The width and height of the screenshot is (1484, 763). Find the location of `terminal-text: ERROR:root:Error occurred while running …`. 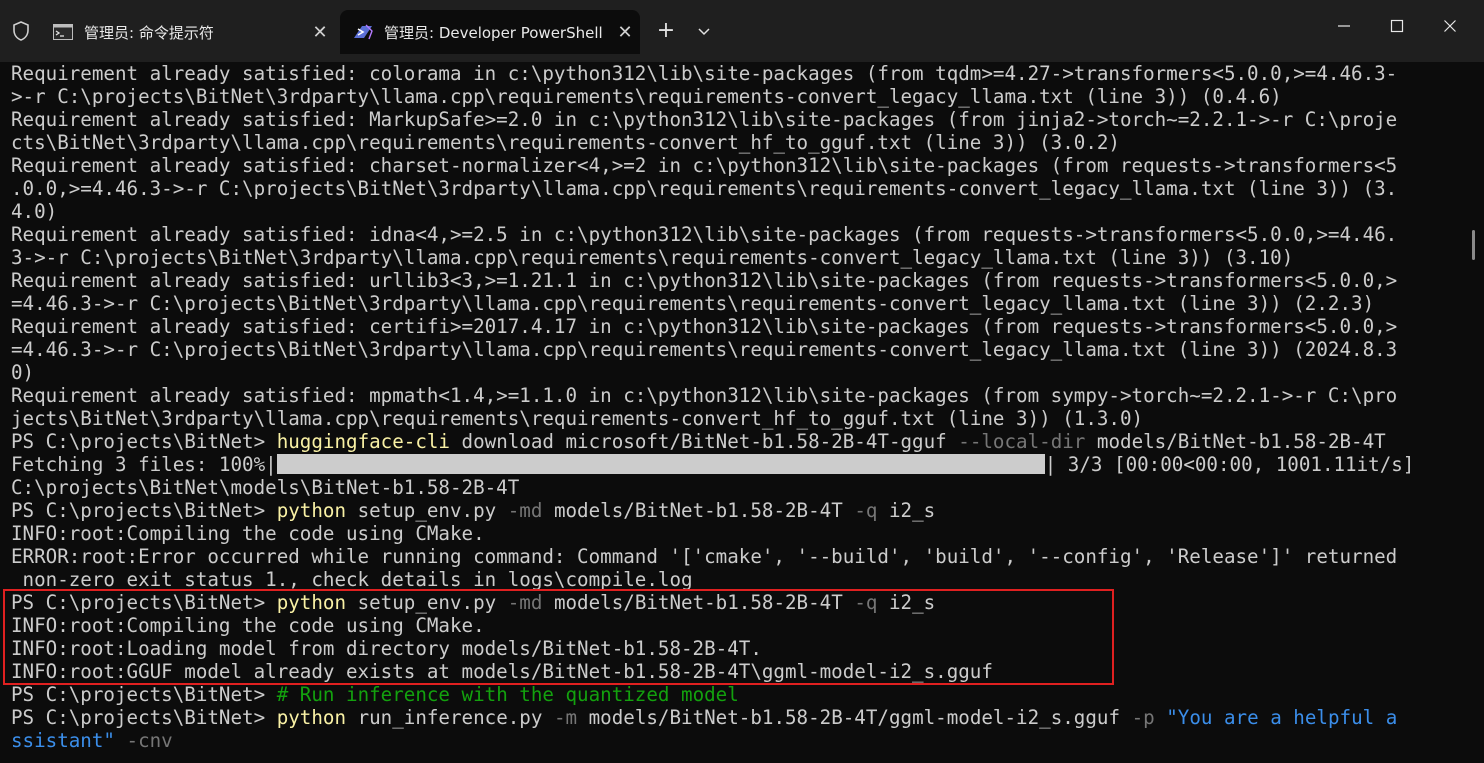

terminal-text: ERROR:root:Error occurred while running … is located at coordinates (704, 556).